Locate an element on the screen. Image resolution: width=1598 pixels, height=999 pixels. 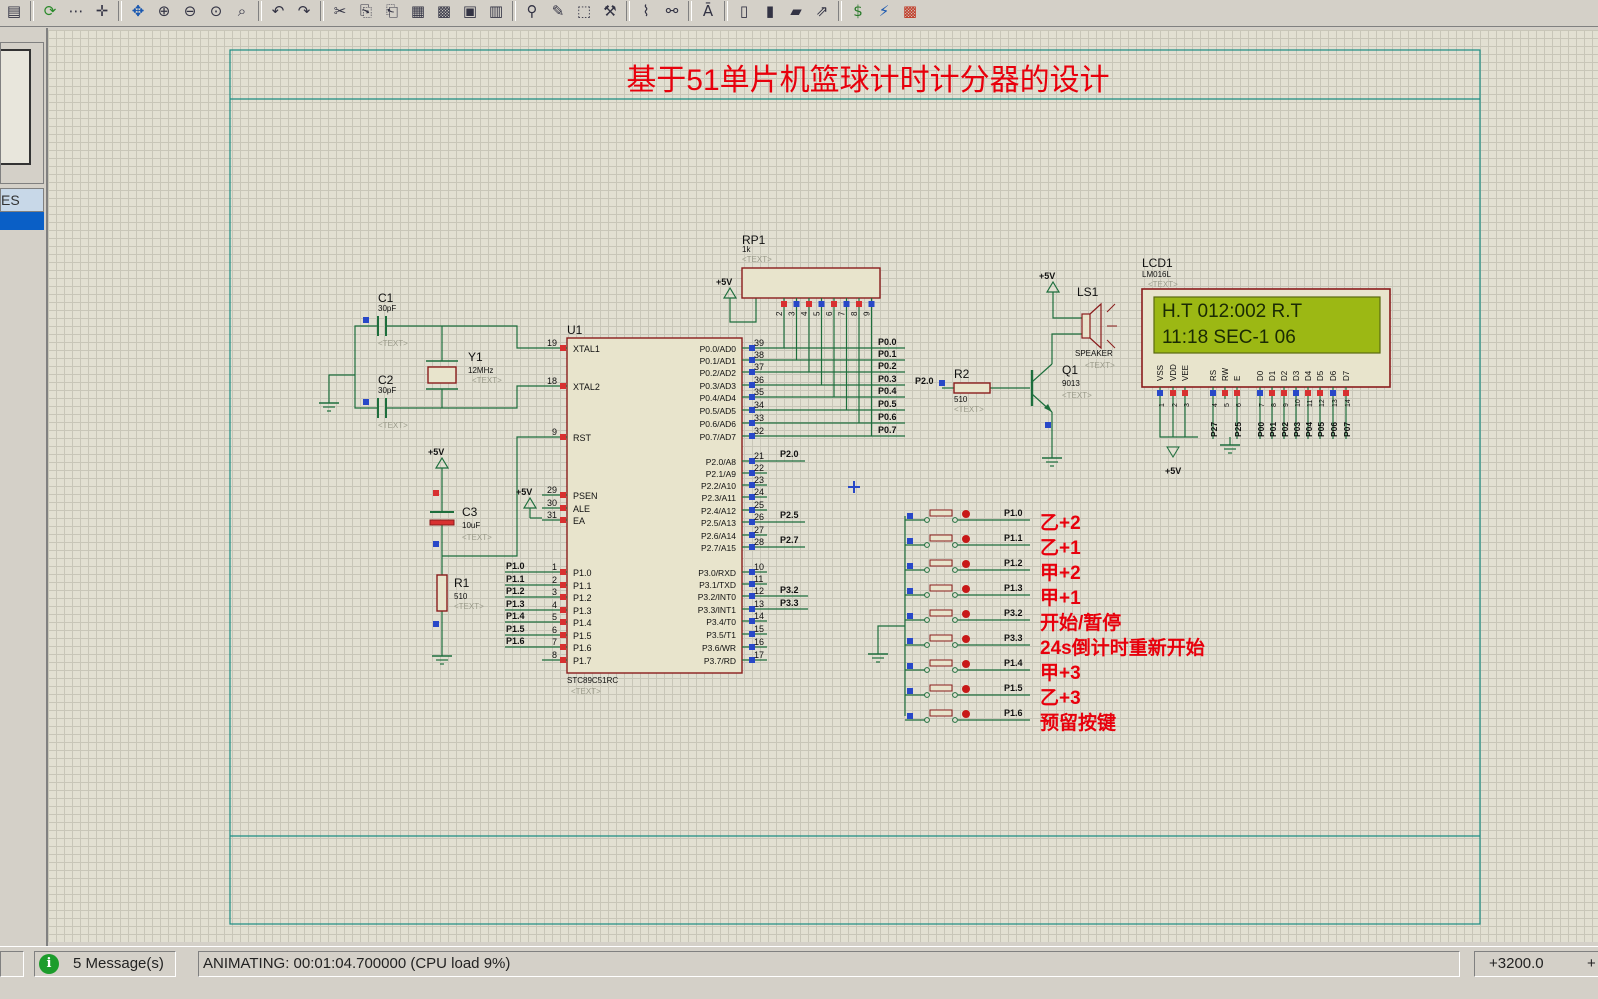
lcd1-pin-name-VEE: VEE is located at coordinates (1185, 373).